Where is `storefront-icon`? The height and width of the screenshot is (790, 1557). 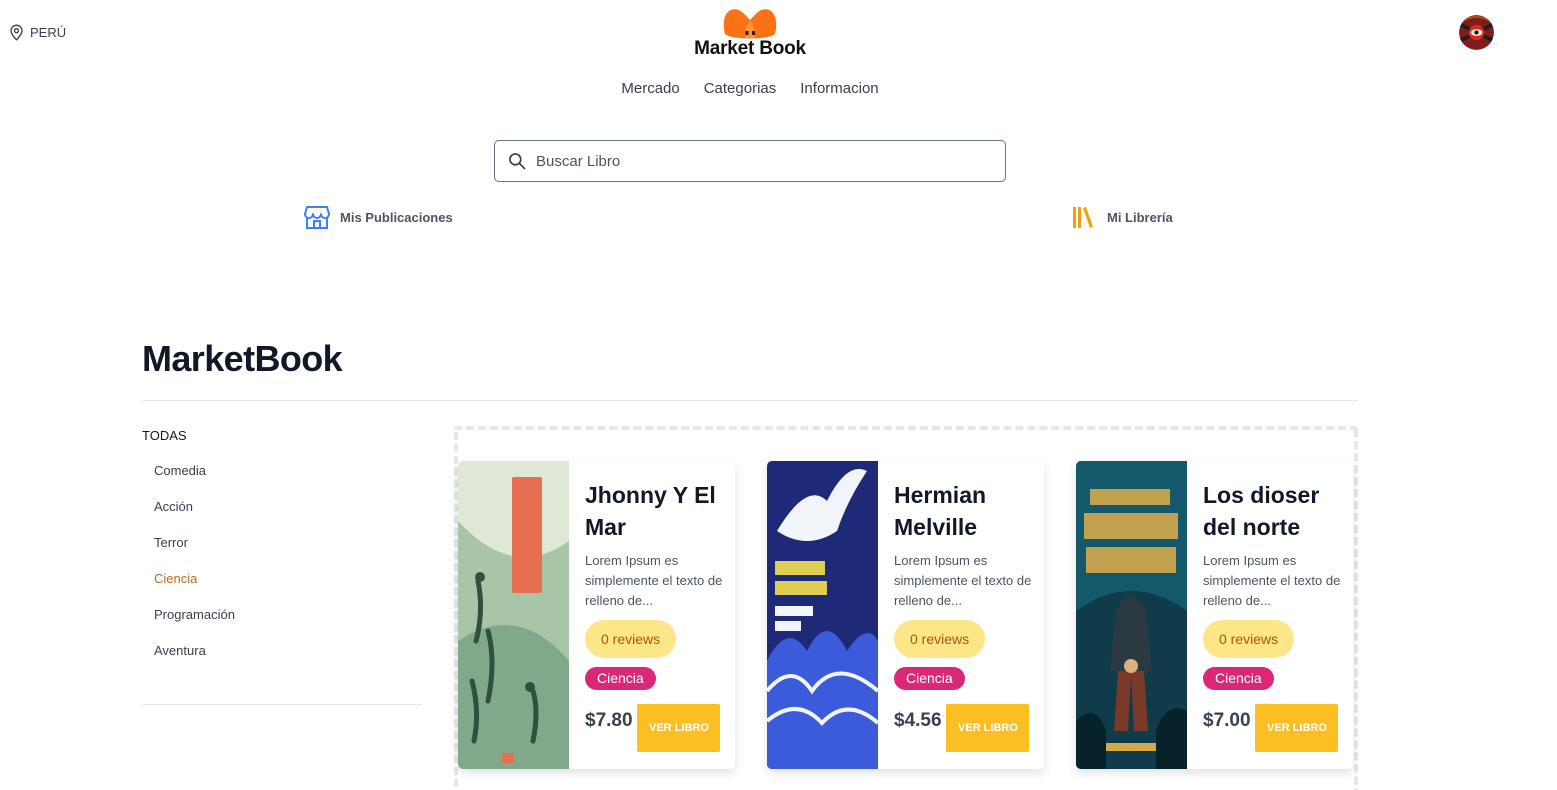 storefront-icon is located at coordinates (317, 217).